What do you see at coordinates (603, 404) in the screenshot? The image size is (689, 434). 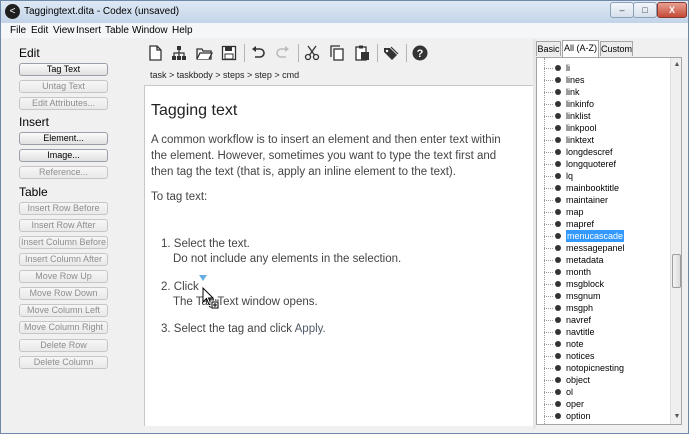 I see `element-list-item: oper` at bounding box center [603, 404].